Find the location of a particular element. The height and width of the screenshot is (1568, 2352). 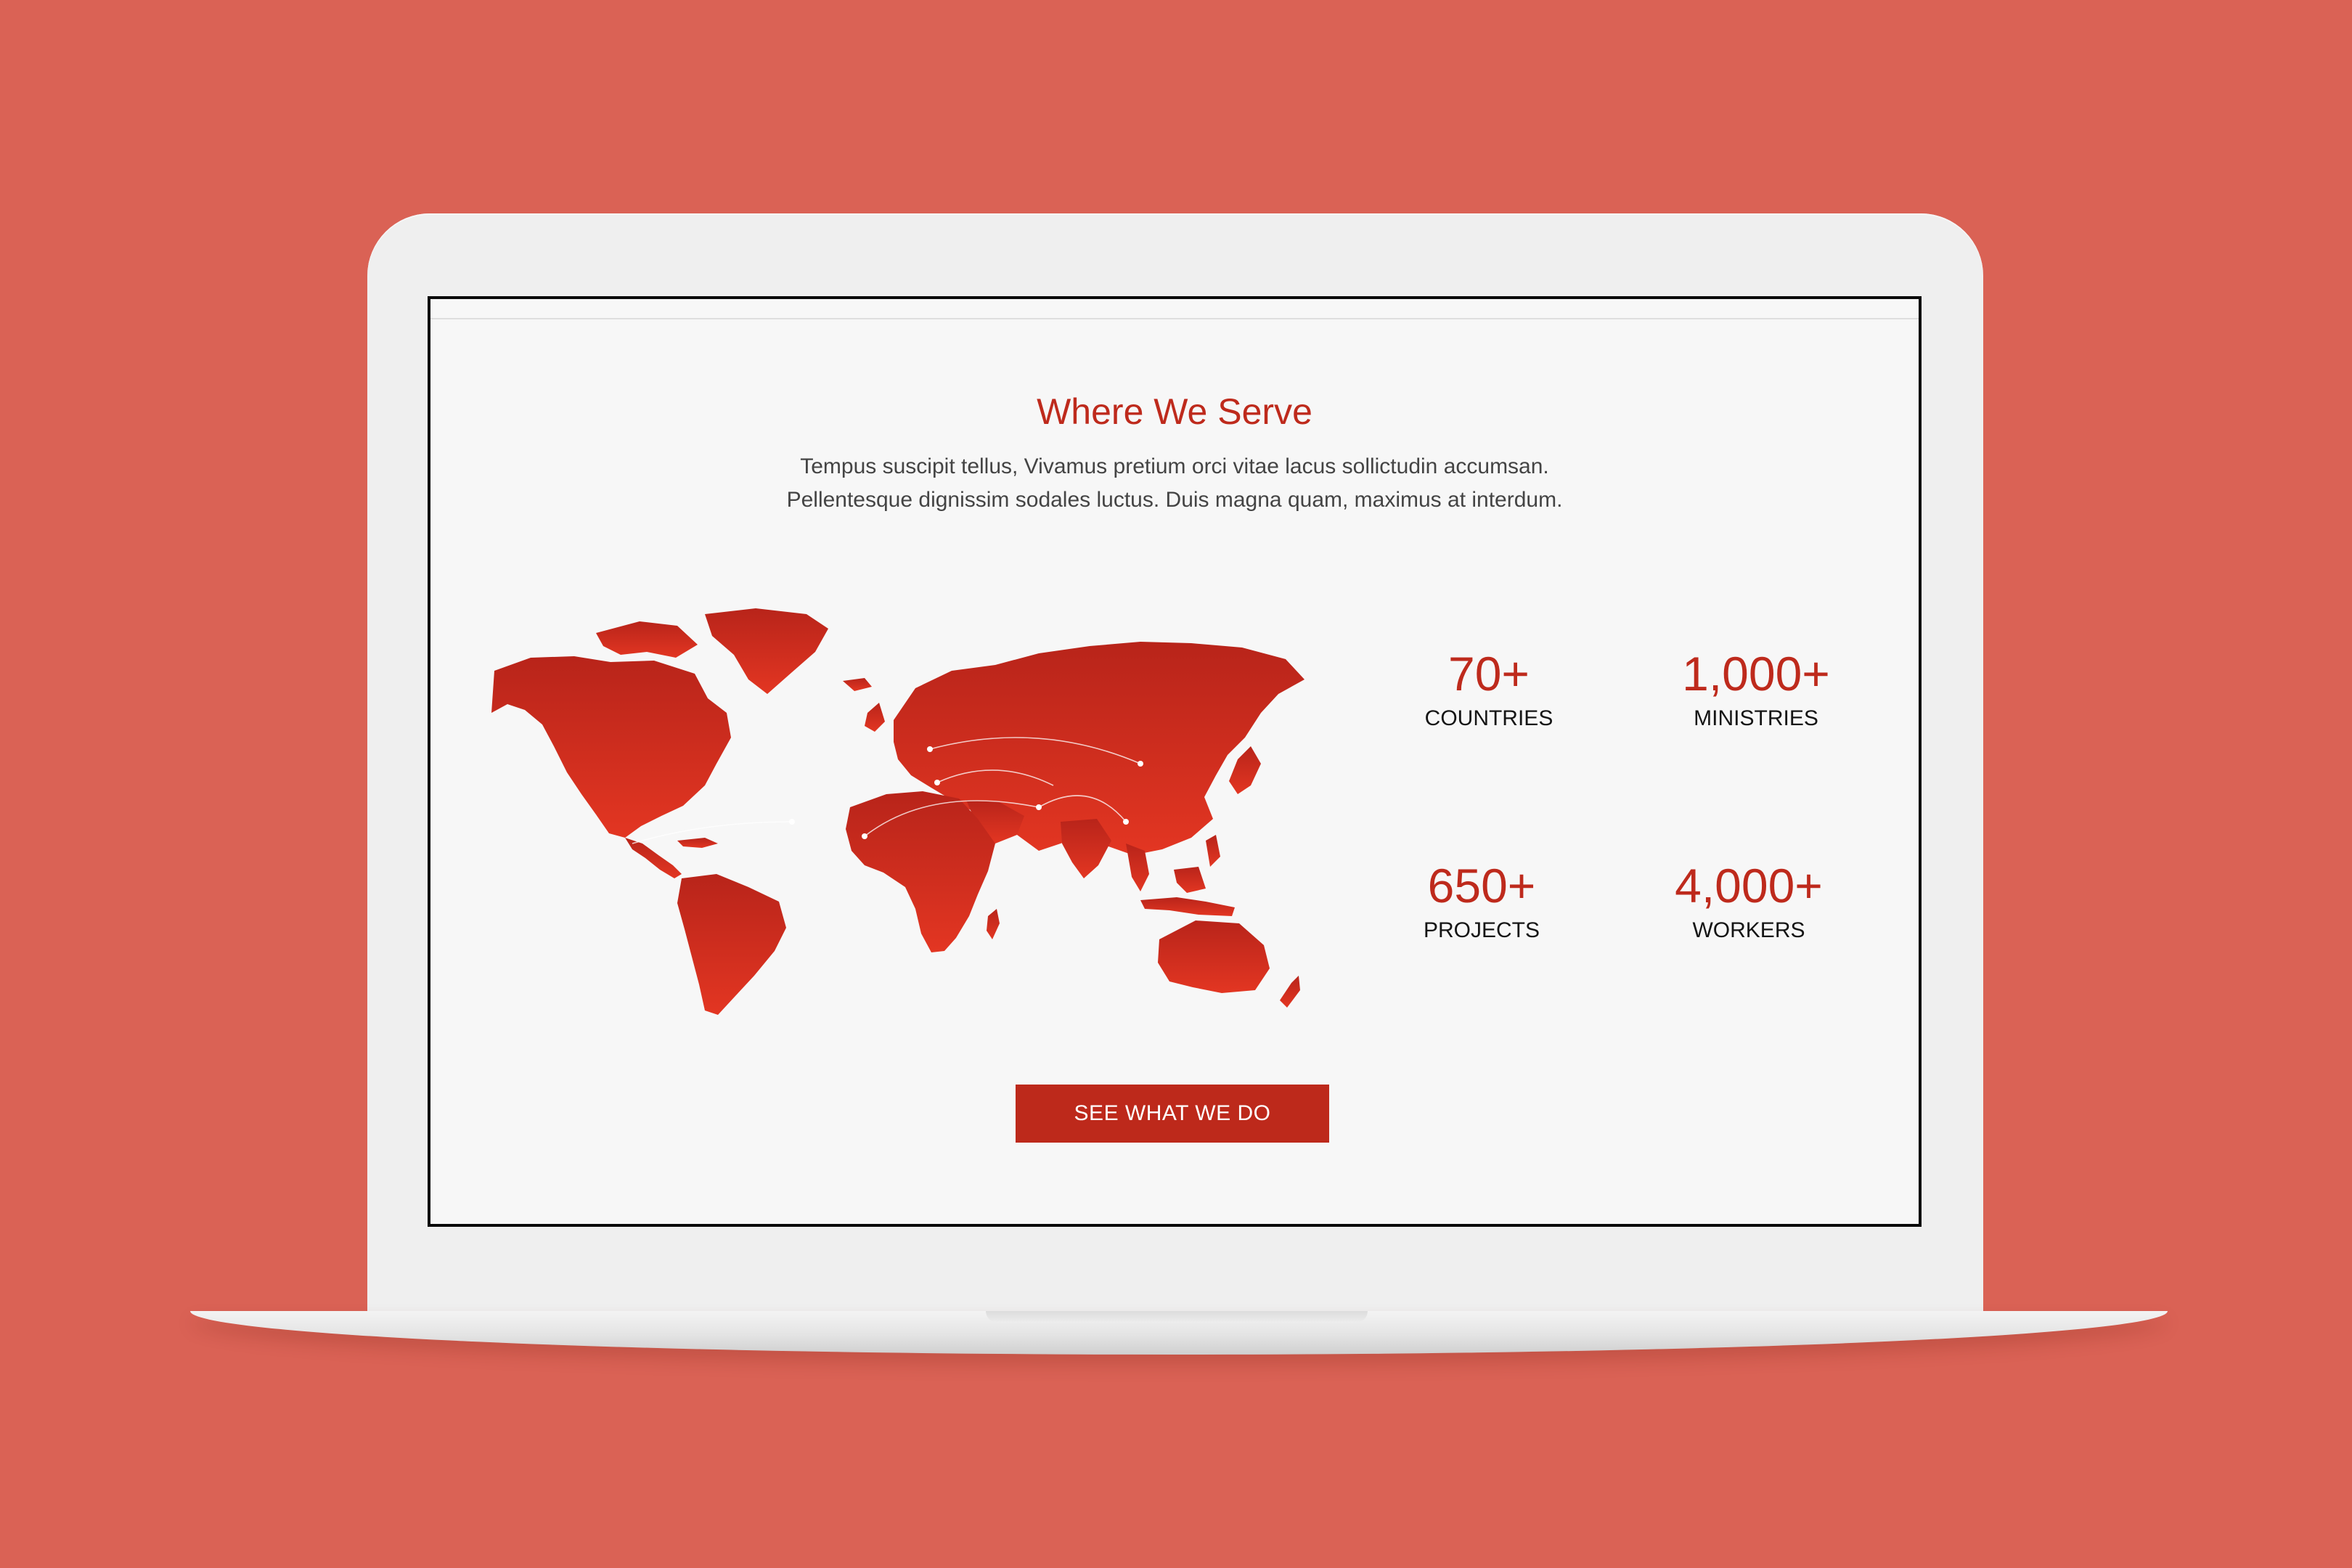

stat-workers: 4,000+ WORKERS is located at coordinates (1749, 901).